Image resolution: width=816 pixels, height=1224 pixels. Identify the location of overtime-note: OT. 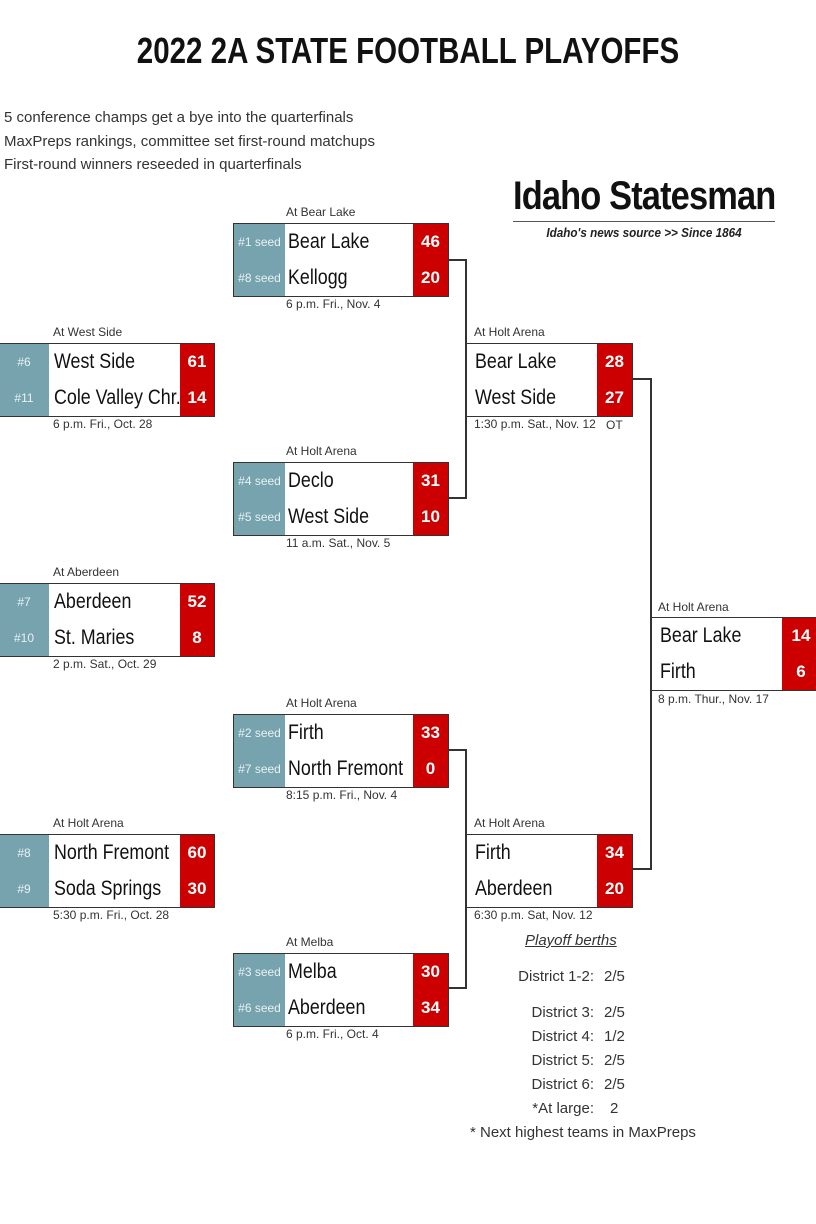
(614, 425).